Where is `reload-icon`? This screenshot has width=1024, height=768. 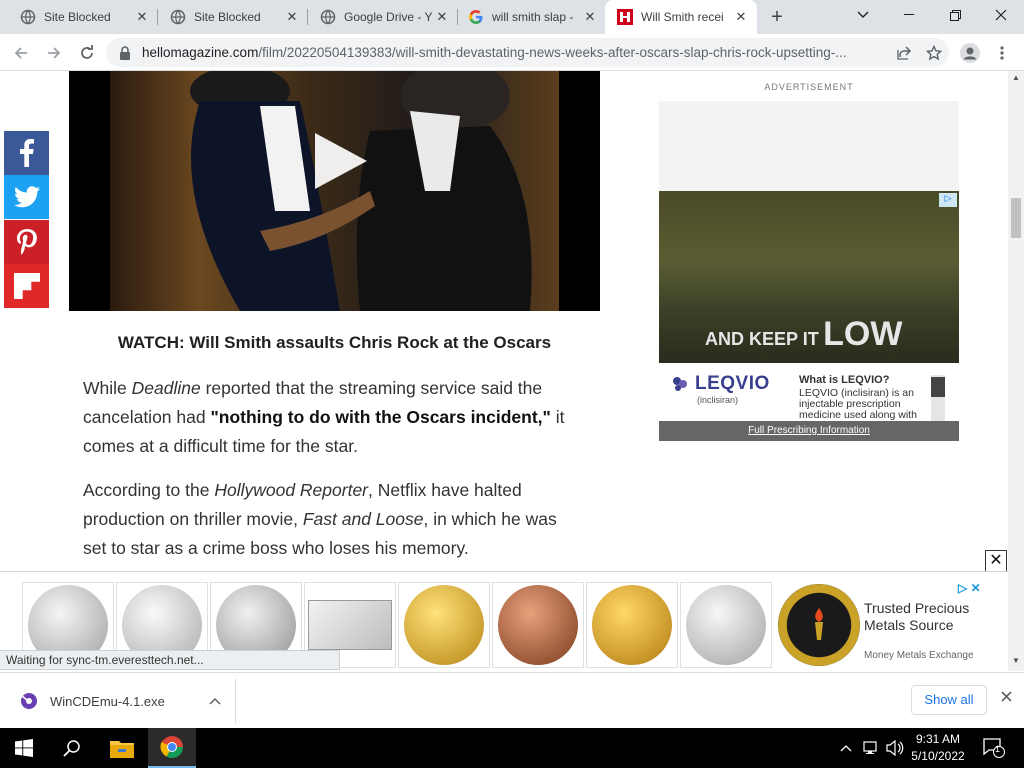 reload-icon is located at coordinates (87, 52).